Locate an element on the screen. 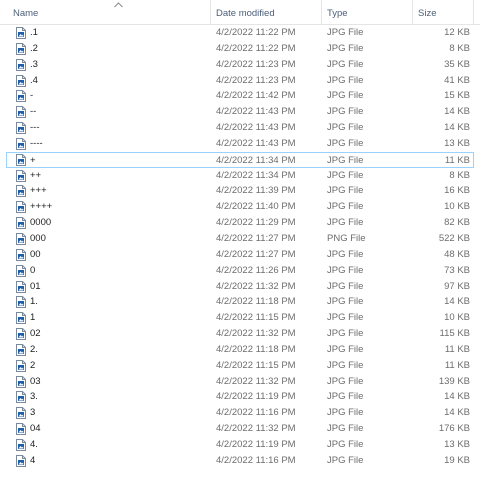 This screenshot has width=480, height=479. file-row: .3 4/2/2022 11:23 PM JPG File 35 KB is located at coordinates (240, 65).